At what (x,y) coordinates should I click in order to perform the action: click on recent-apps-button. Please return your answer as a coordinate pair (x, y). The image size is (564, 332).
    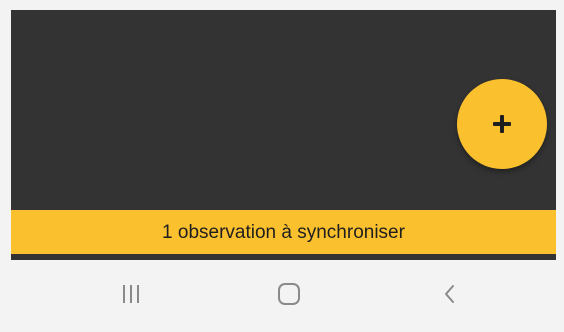
    Looking at the image, I should click on (131, 294).